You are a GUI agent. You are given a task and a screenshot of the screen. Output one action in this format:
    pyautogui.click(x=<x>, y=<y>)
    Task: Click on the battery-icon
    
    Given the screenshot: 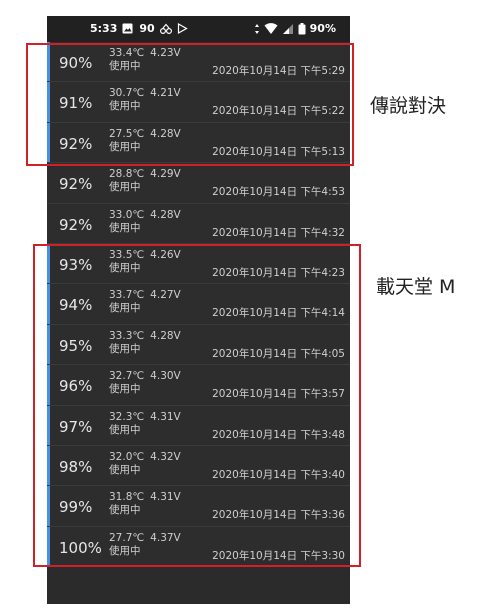 What is the action you would take?
    pyautogui.click(x=302, y=28)
    